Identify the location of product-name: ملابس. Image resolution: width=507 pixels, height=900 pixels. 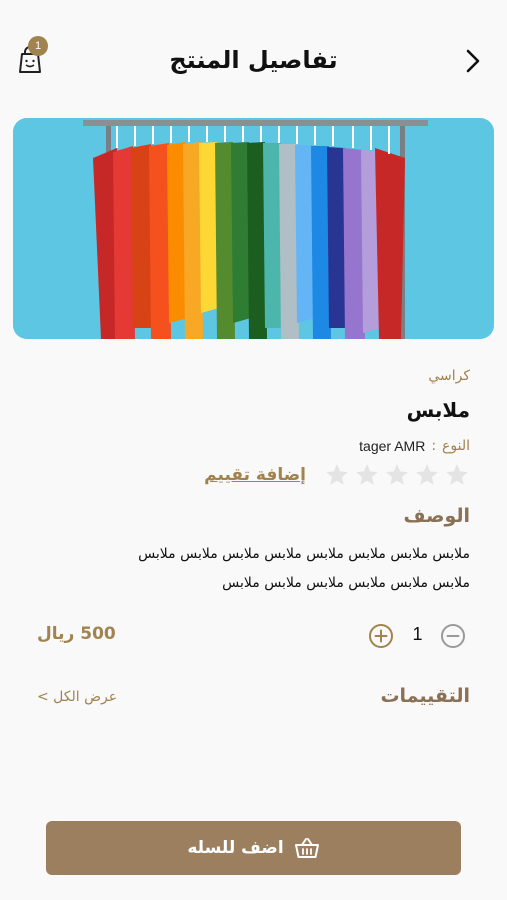
(438, 410).